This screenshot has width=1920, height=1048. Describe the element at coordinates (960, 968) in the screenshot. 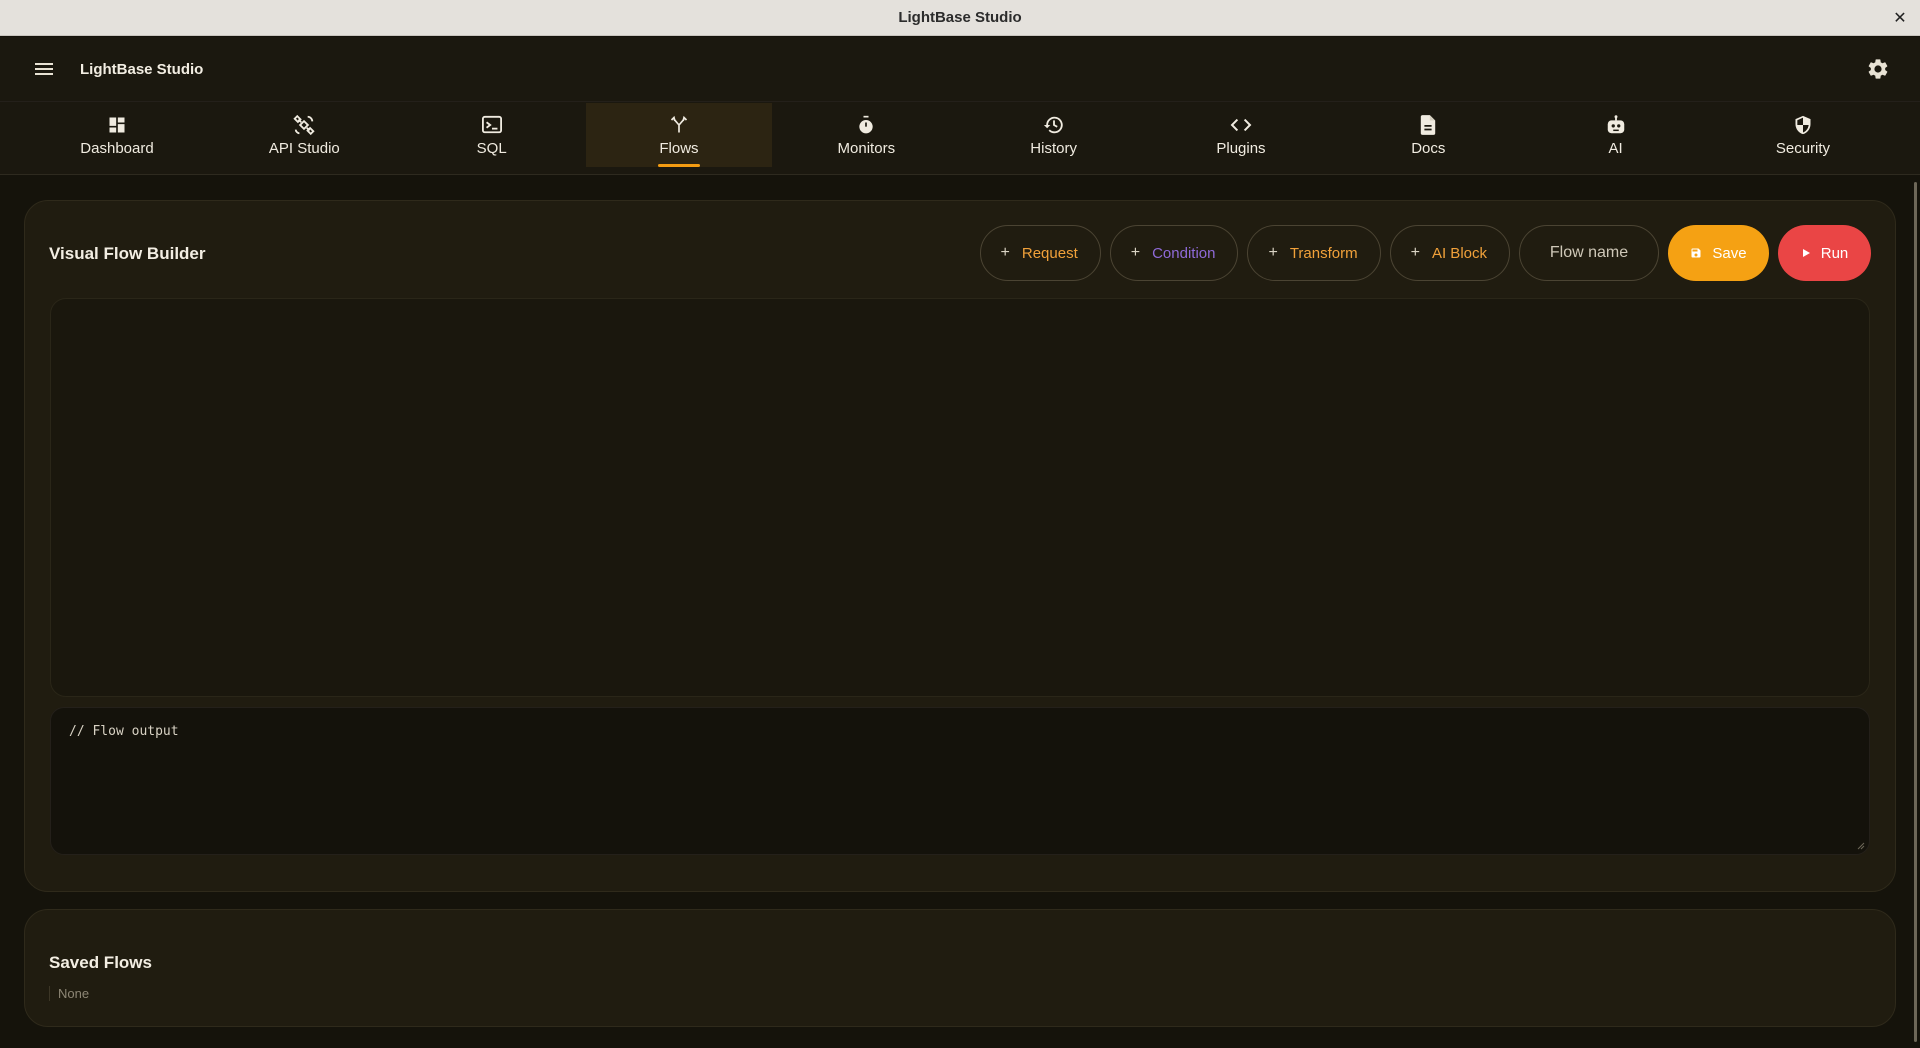

I see `saved-flows-card: Saved Flows None` at that location.